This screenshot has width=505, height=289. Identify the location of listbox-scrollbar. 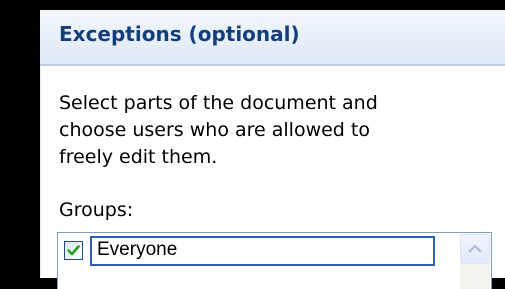
(475, 261).